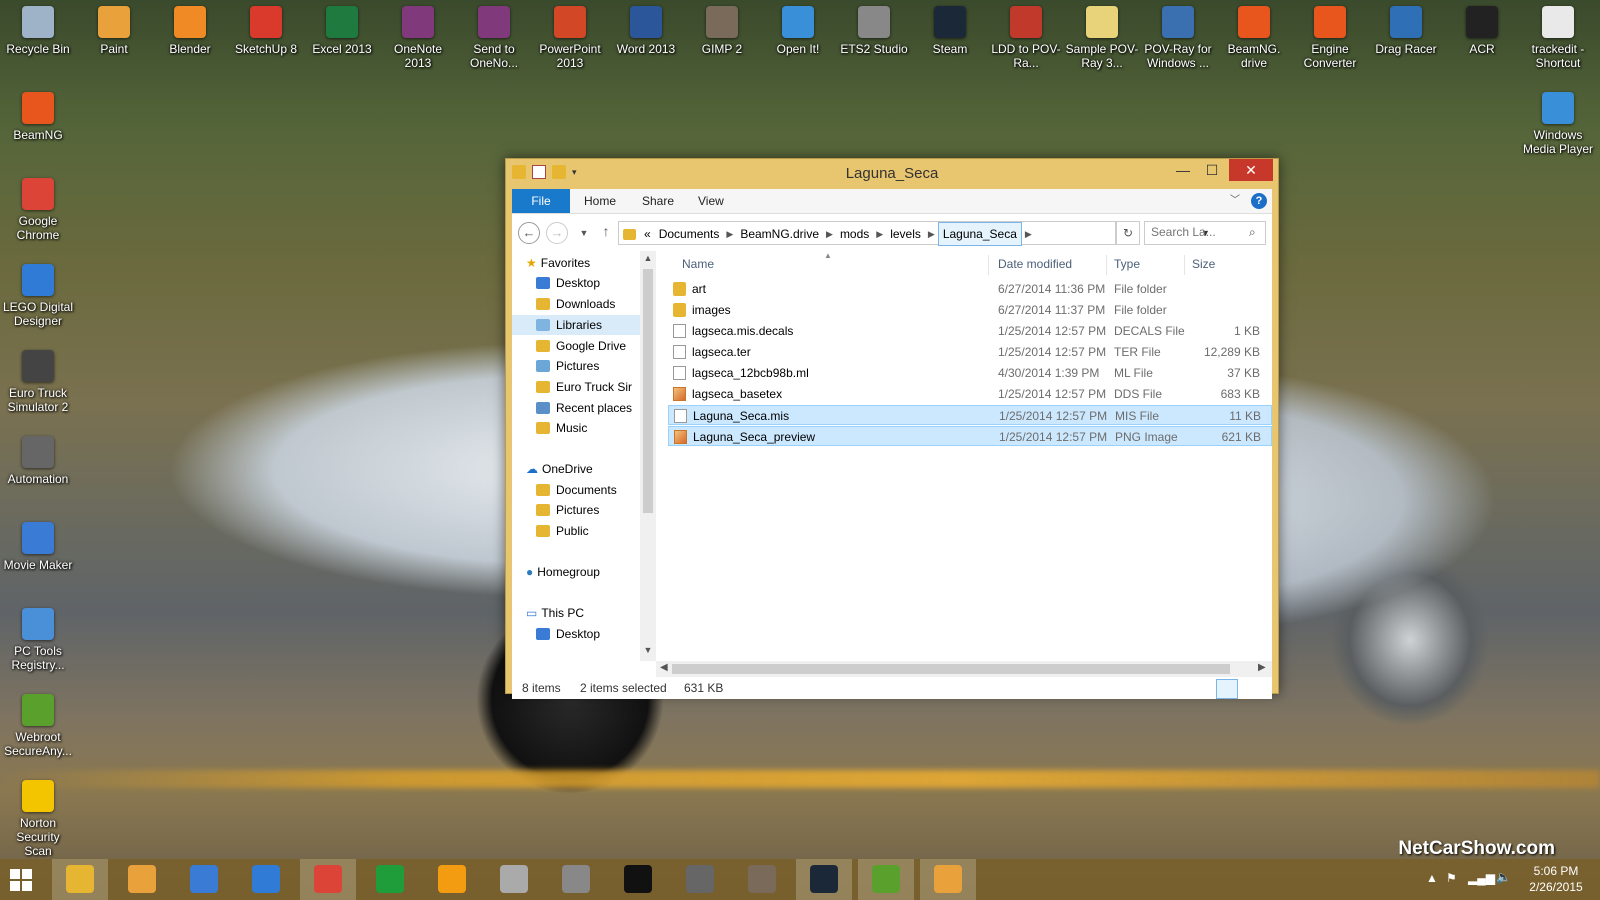  What do you see at coordinates (1558, 35) in the screenshot?
I see `desktop-shortcut: trackedit - Shortcut` at bounding box center [1558, 35].